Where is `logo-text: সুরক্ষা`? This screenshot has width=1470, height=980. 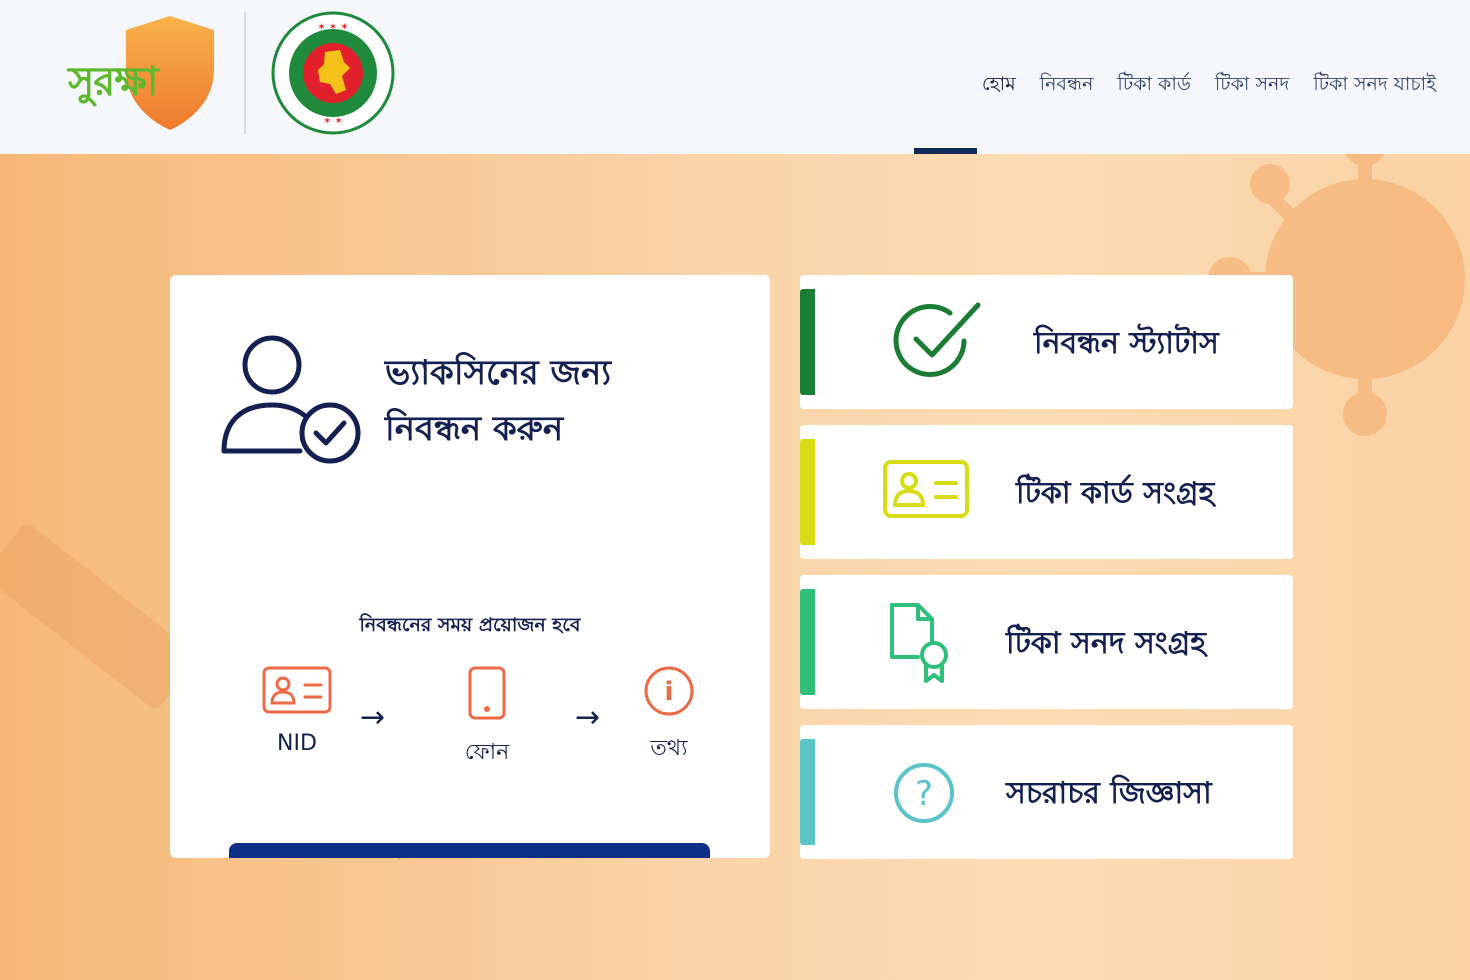 logo-text: সুরক্ষা is located at coordinates (113, 82).